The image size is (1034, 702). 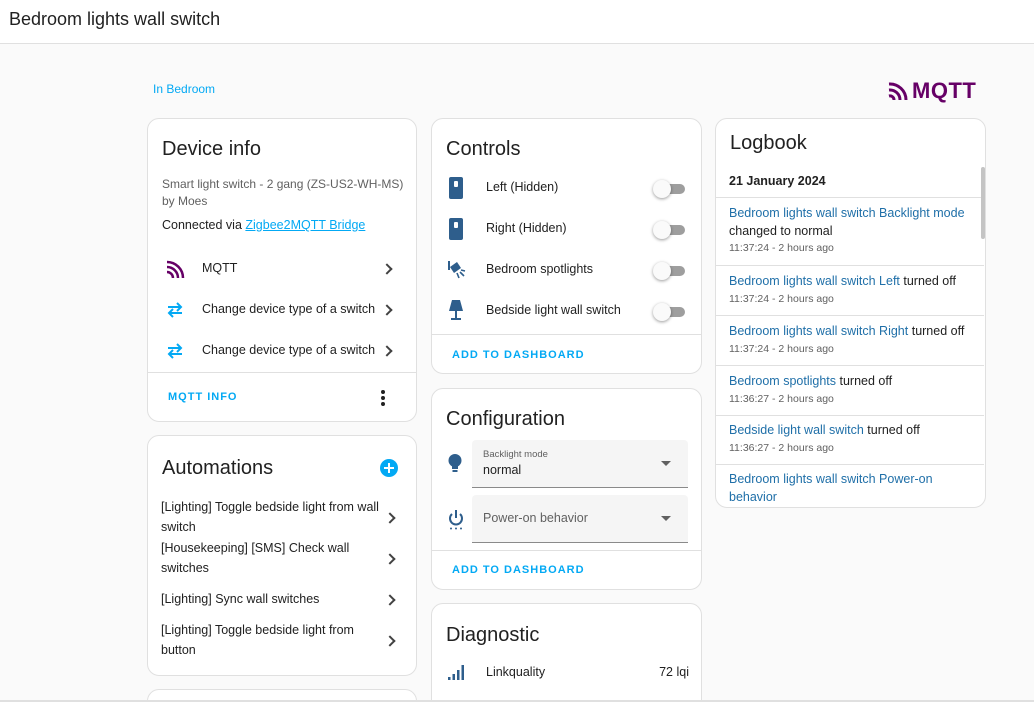 What do you see at coordinates (526, 228) in the screenshot?
I see `control-label: Right (Hidden)` at bounding box center [526, 228].